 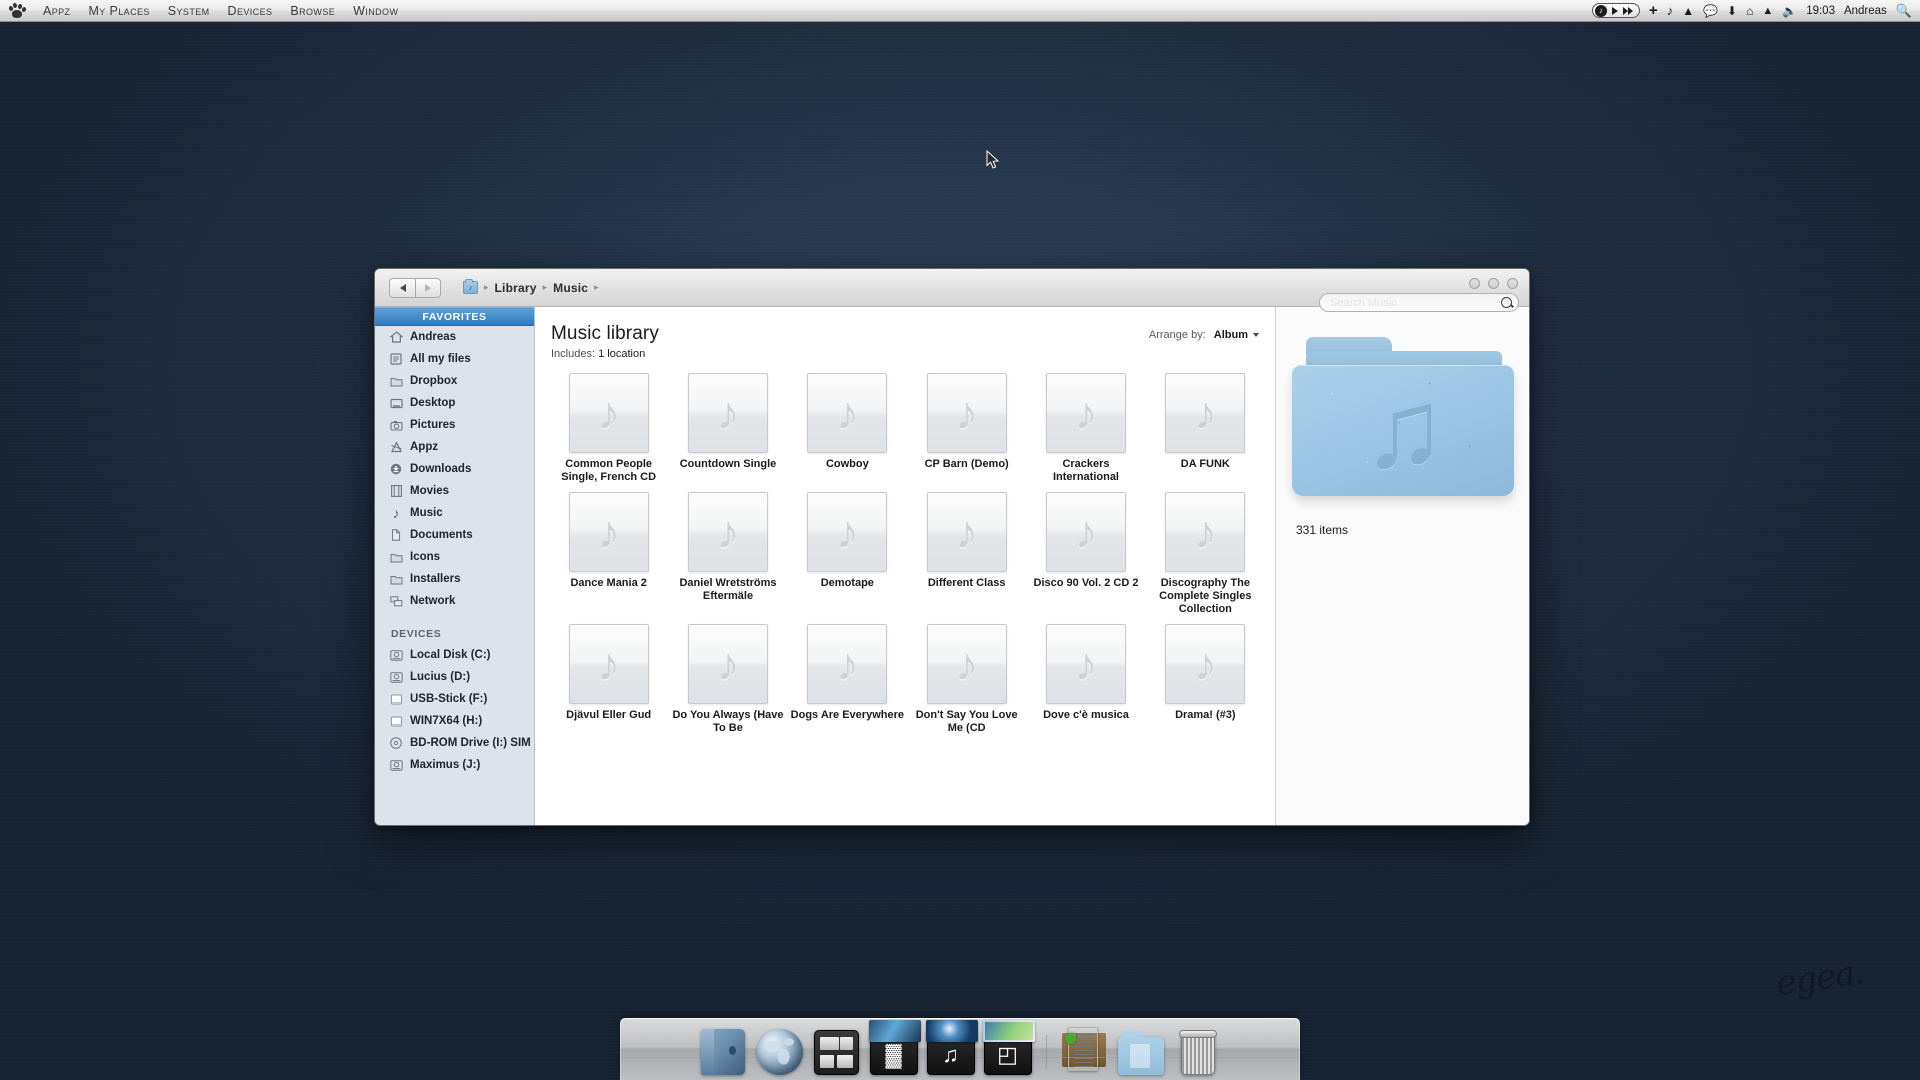 What do you see at coordinates (454, 557) in the screenshot?
I see `sidebar-item-icons: Icons` at bounding box center [454, 557].